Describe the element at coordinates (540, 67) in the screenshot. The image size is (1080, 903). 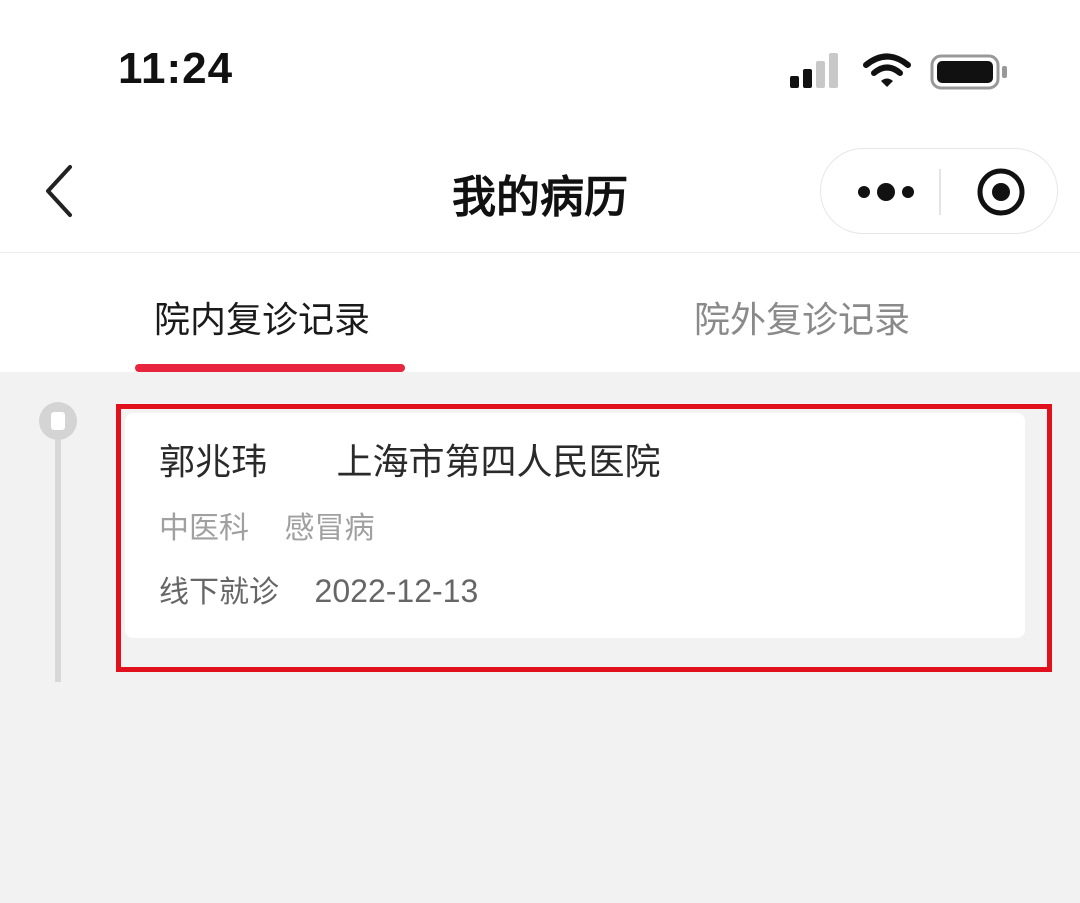
I see `status-bar: 11:24` at that location.